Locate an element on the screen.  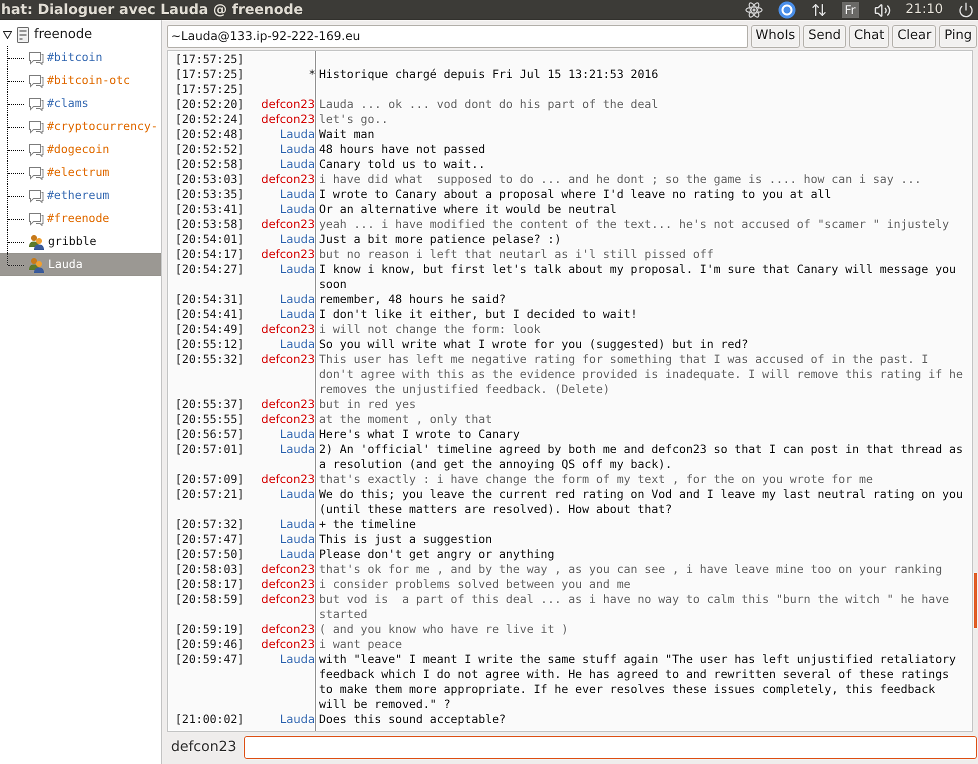
timestamp: [20:58:59] is located at coordinates (210, 599).